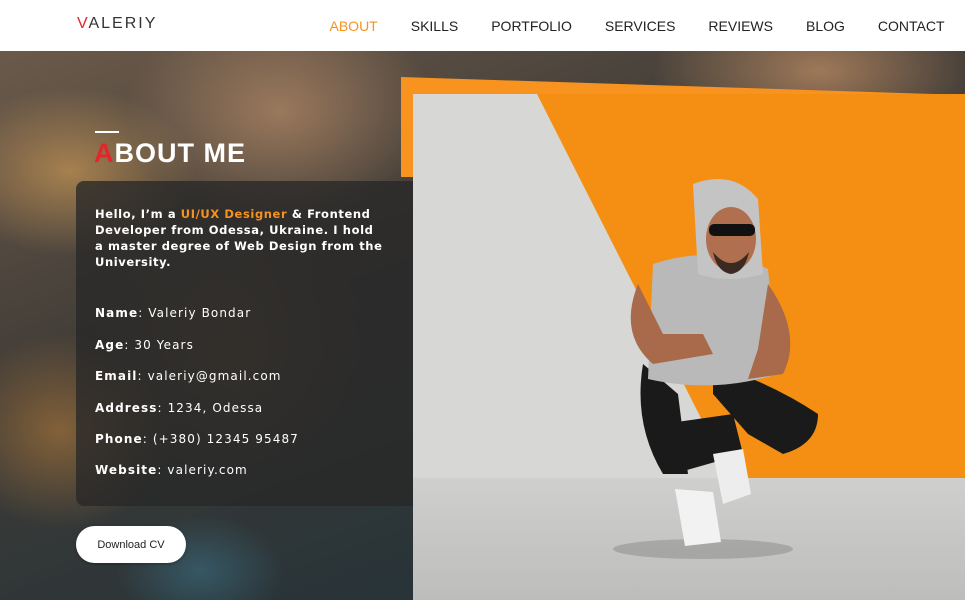 This screenshot has width=965, height=600. Describe the element at coordinates (173, 313) in the screenshot. I see `info-name: Name: Valeriy Bondar` at that location.